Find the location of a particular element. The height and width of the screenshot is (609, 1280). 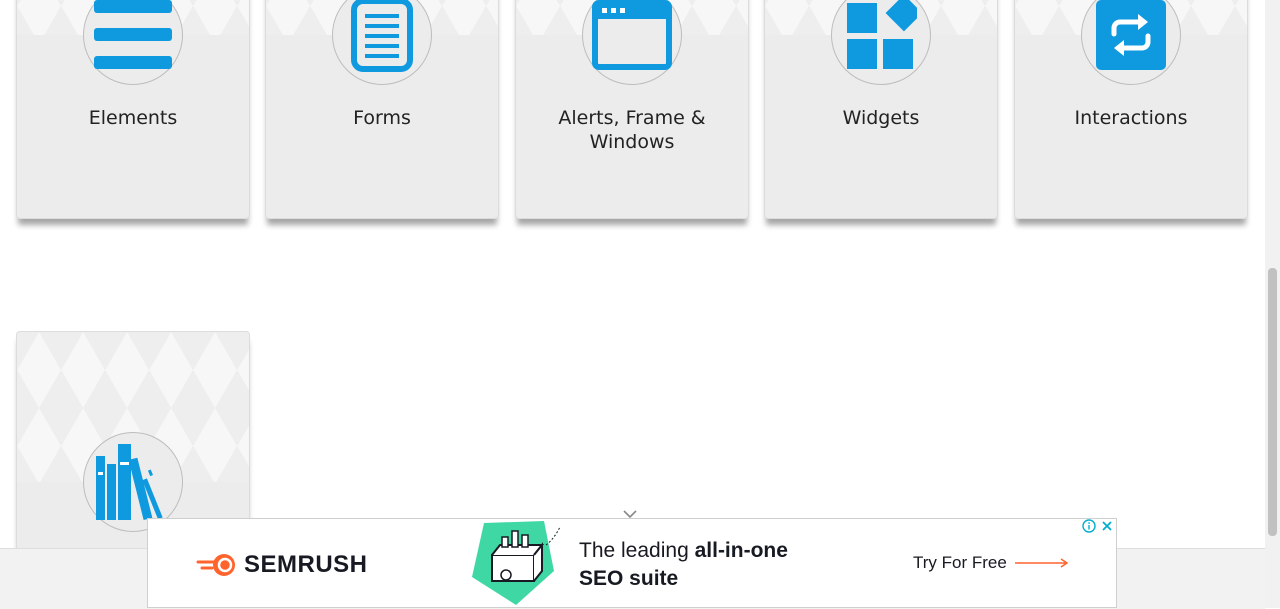

card-title: Alerts, Frame & Windows is located at coordinates (632, 130).